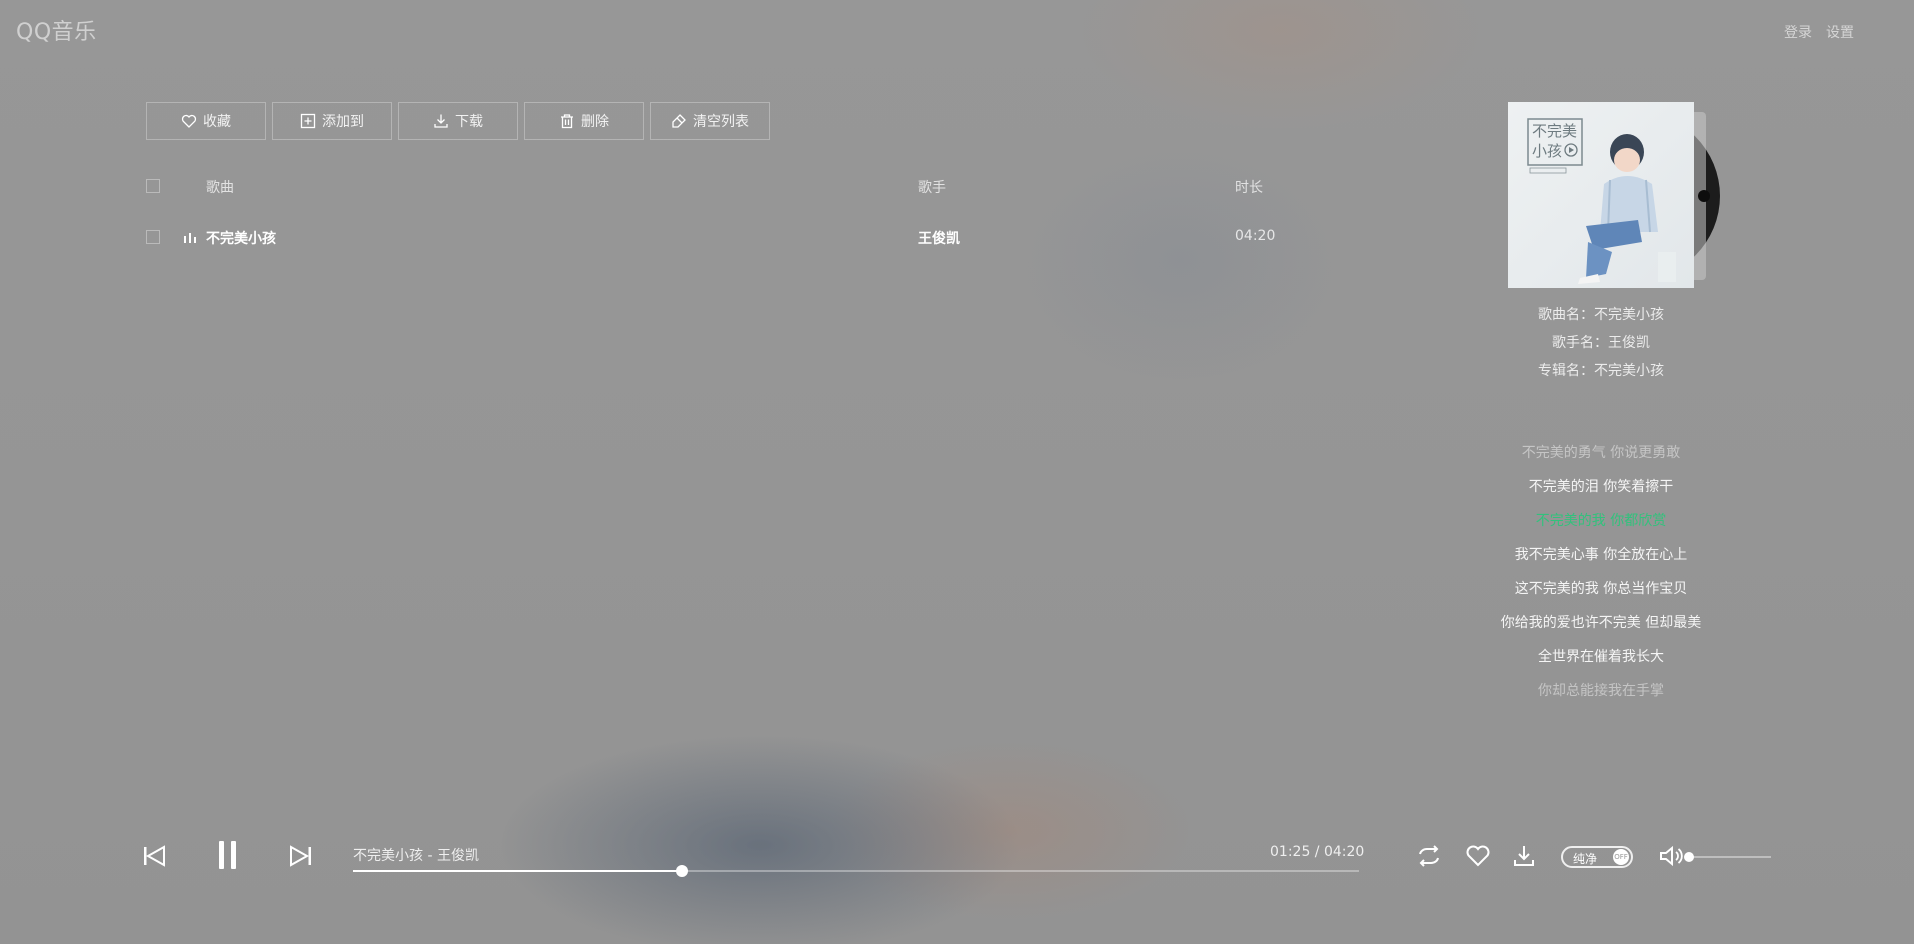 This screenshot has width=1914, height=944. Describe the element at coordinates (1255, 236) in the screenshot. I see `song-duration: 04:20` at that location.